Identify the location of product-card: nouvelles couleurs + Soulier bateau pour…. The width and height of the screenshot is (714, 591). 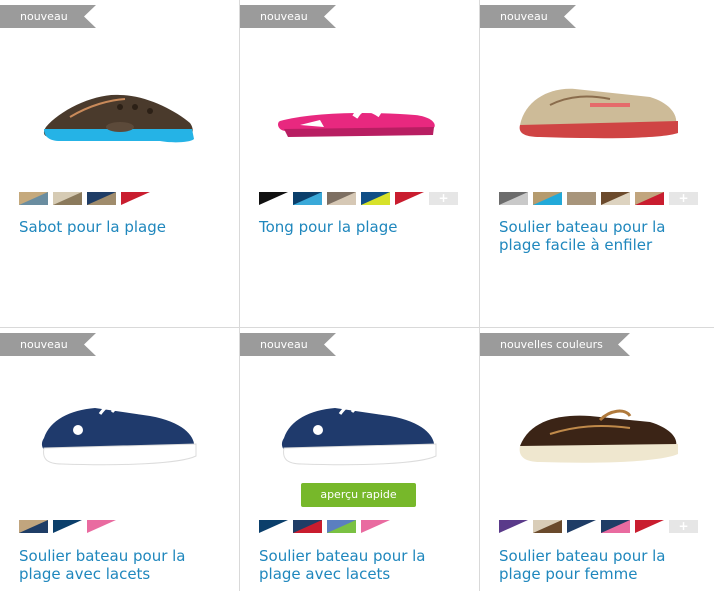
(597, 459).